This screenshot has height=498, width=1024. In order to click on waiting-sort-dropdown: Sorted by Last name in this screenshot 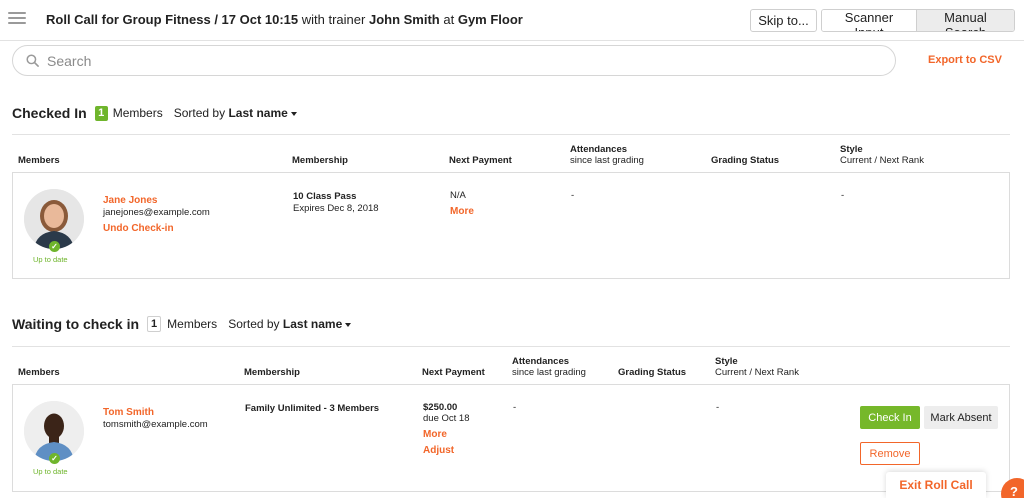, I will do `click(290, 324)`.